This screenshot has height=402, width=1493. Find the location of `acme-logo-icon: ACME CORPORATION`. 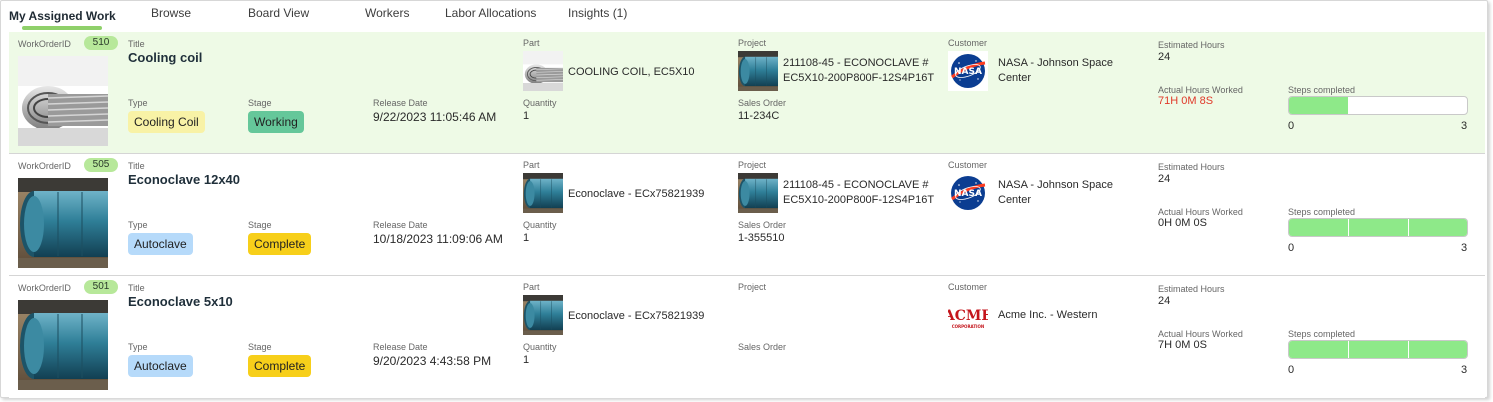

acme-logo-icon: ACME CORPORATION is located at coordinates (968, 315).